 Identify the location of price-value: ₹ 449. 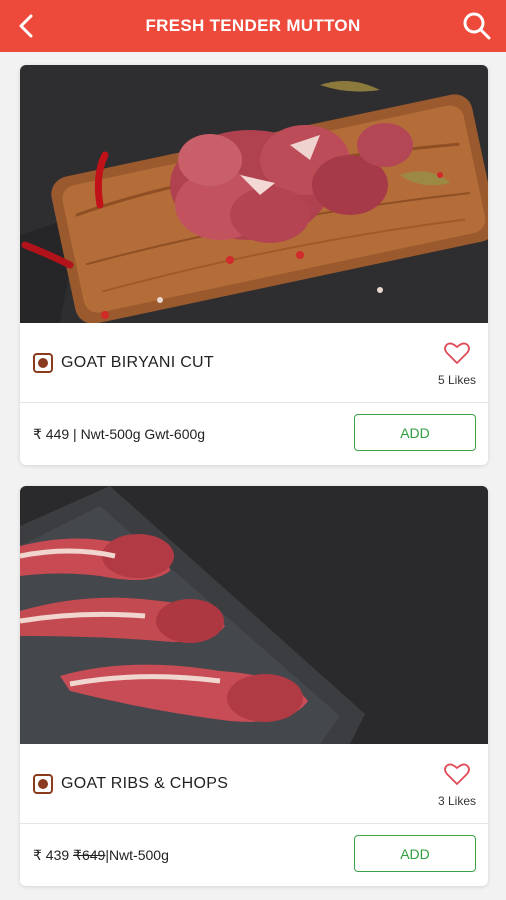
(51, 434).